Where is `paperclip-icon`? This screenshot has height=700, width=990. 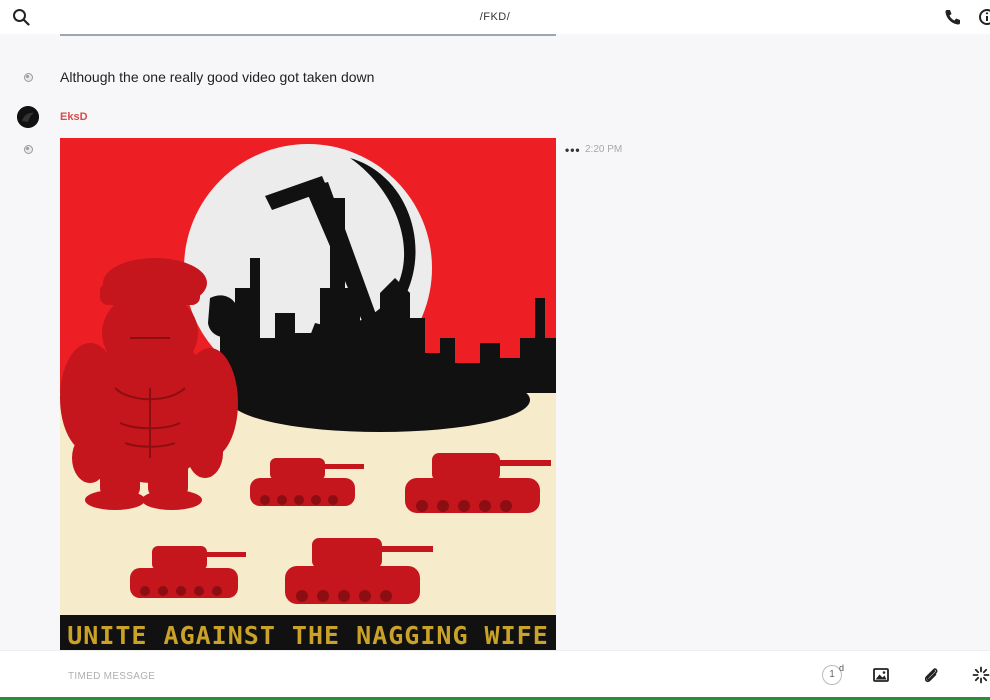
paperclip-icon is located at coordinates (931, 675).